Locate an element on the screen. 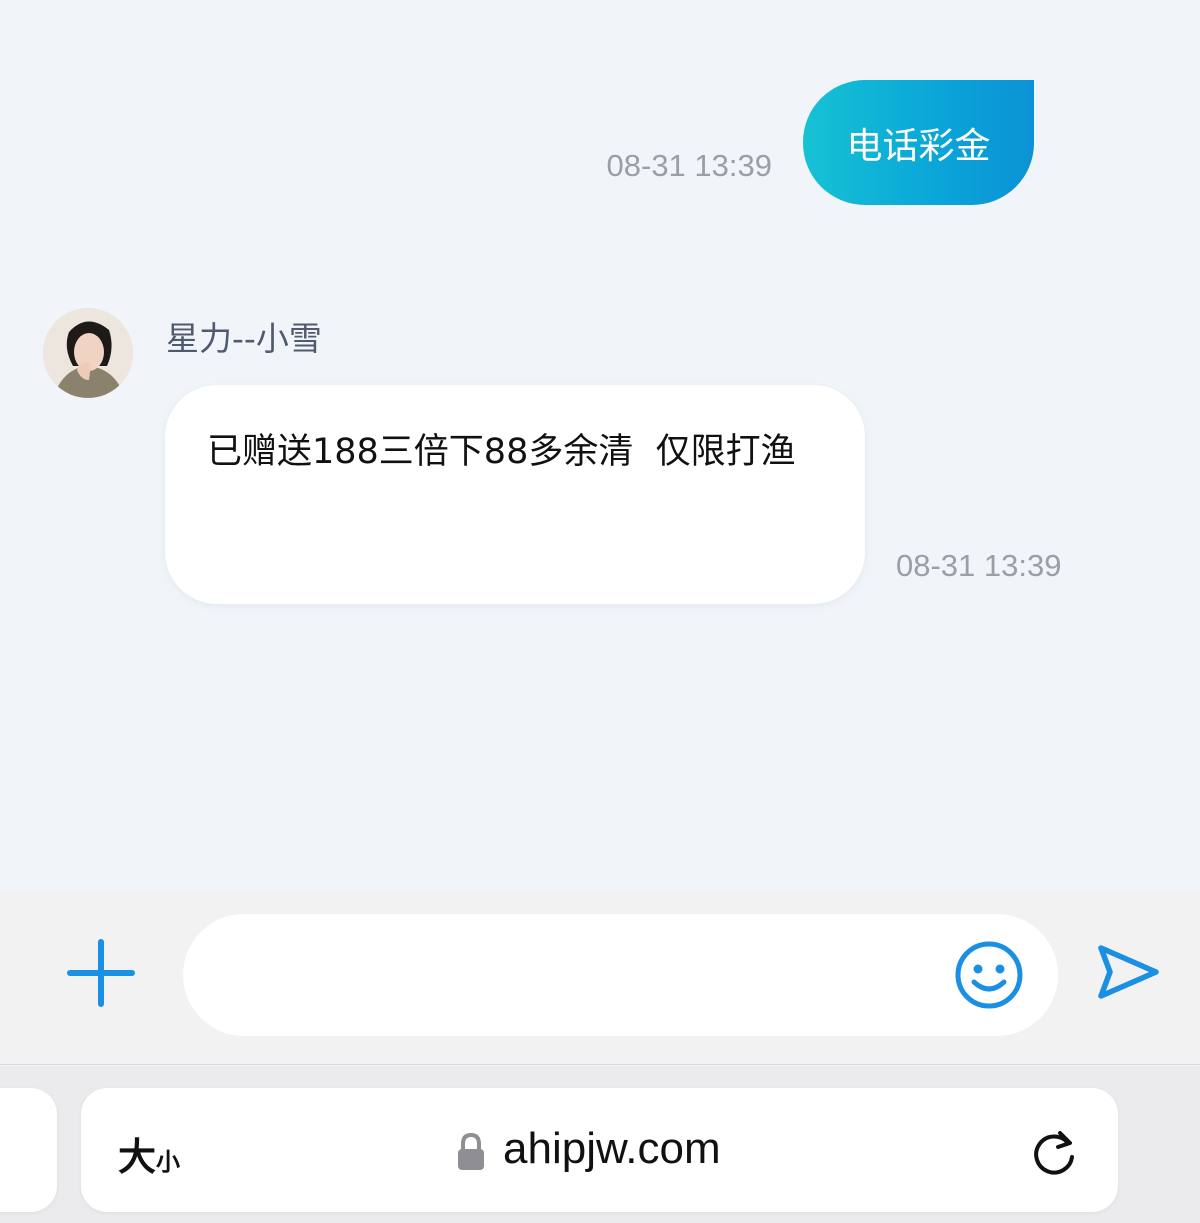 This screenshot has width=1200, height=1223. lock-icon is located at coordinates (471, 1152).